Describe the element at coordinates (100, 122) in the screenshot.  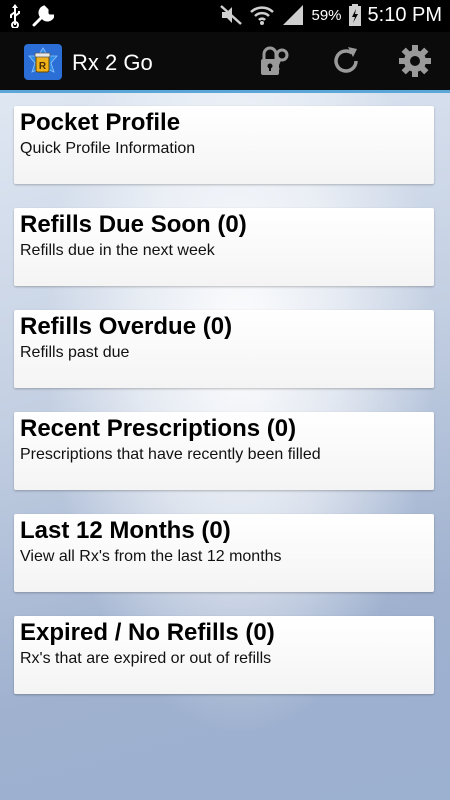
I see `menu-item-title: Pocket Profile` at that location.